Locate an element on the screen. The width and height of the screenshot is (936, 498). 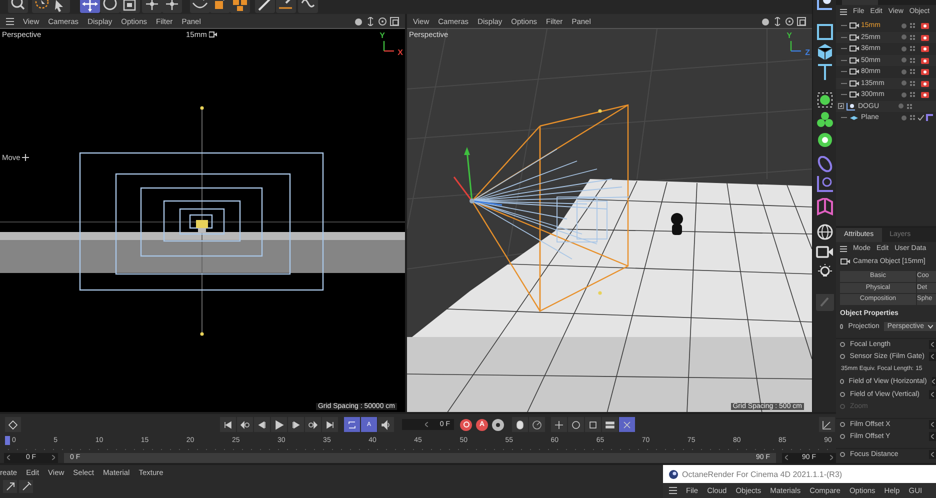
gauge-icon is located at coordinates (537, 424).